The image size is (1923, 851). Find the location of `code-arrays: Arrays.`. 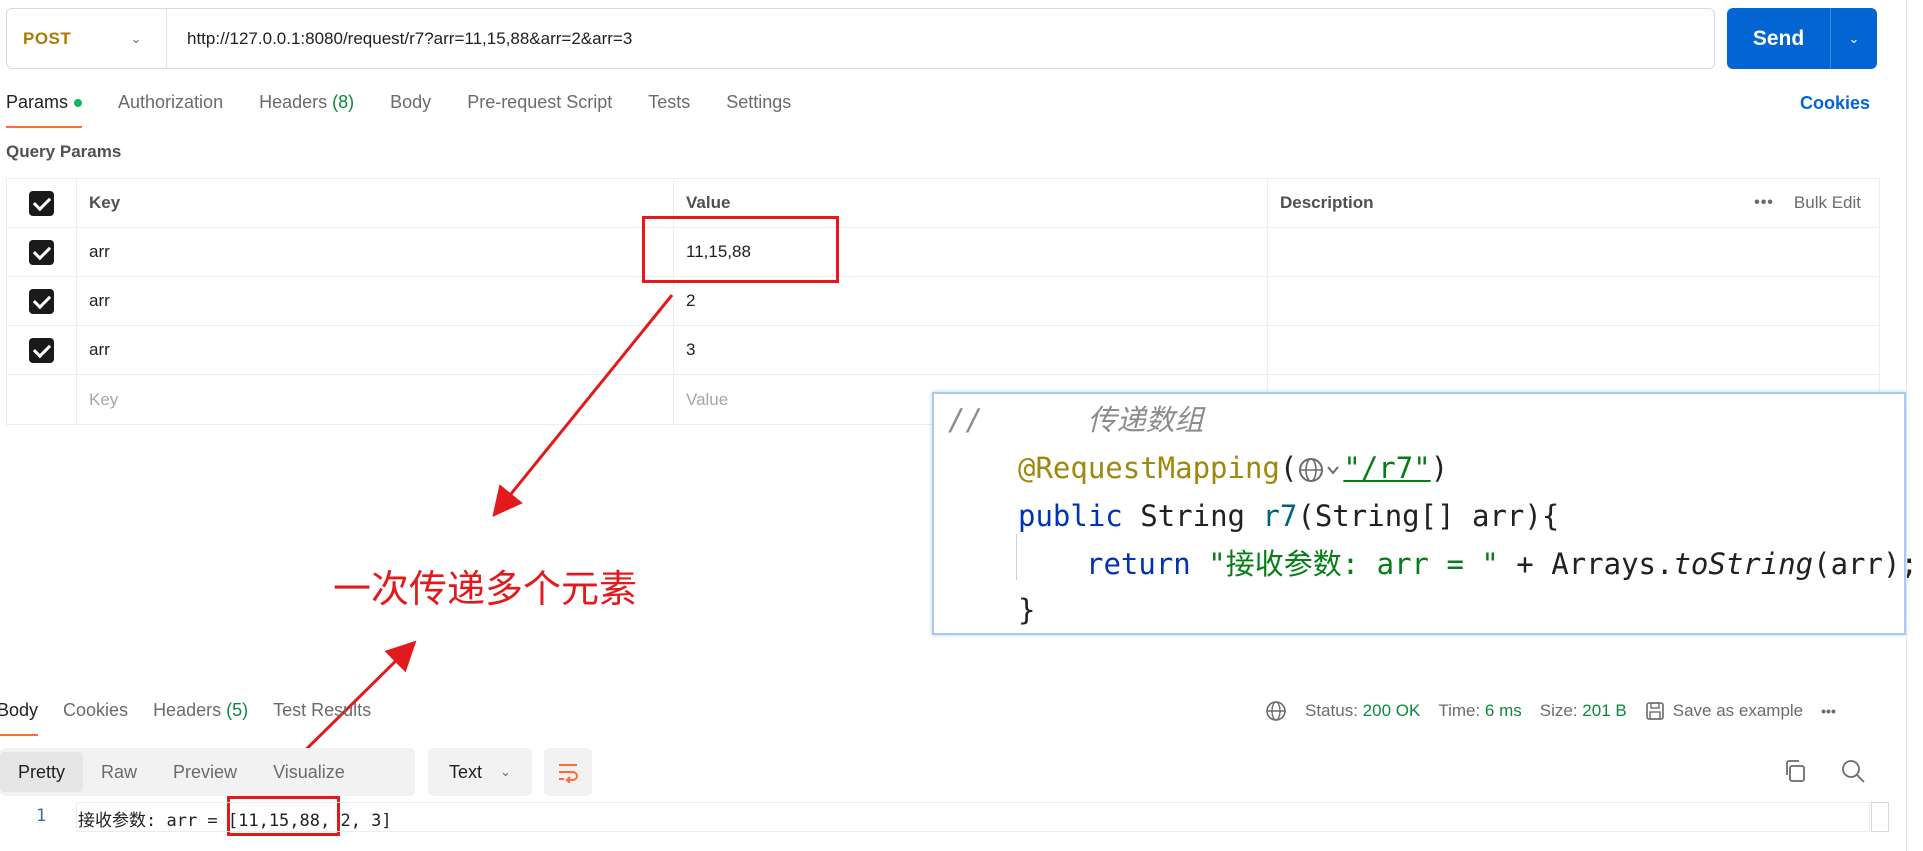

code-arrays: Arrays. is located at coordinates (1612, 564).